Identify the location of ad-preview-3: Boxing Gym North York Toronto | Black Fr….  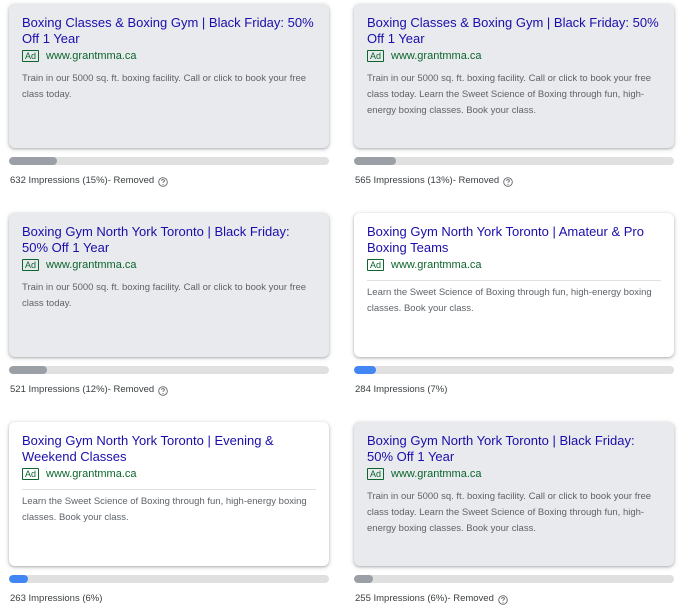
(169, 304).